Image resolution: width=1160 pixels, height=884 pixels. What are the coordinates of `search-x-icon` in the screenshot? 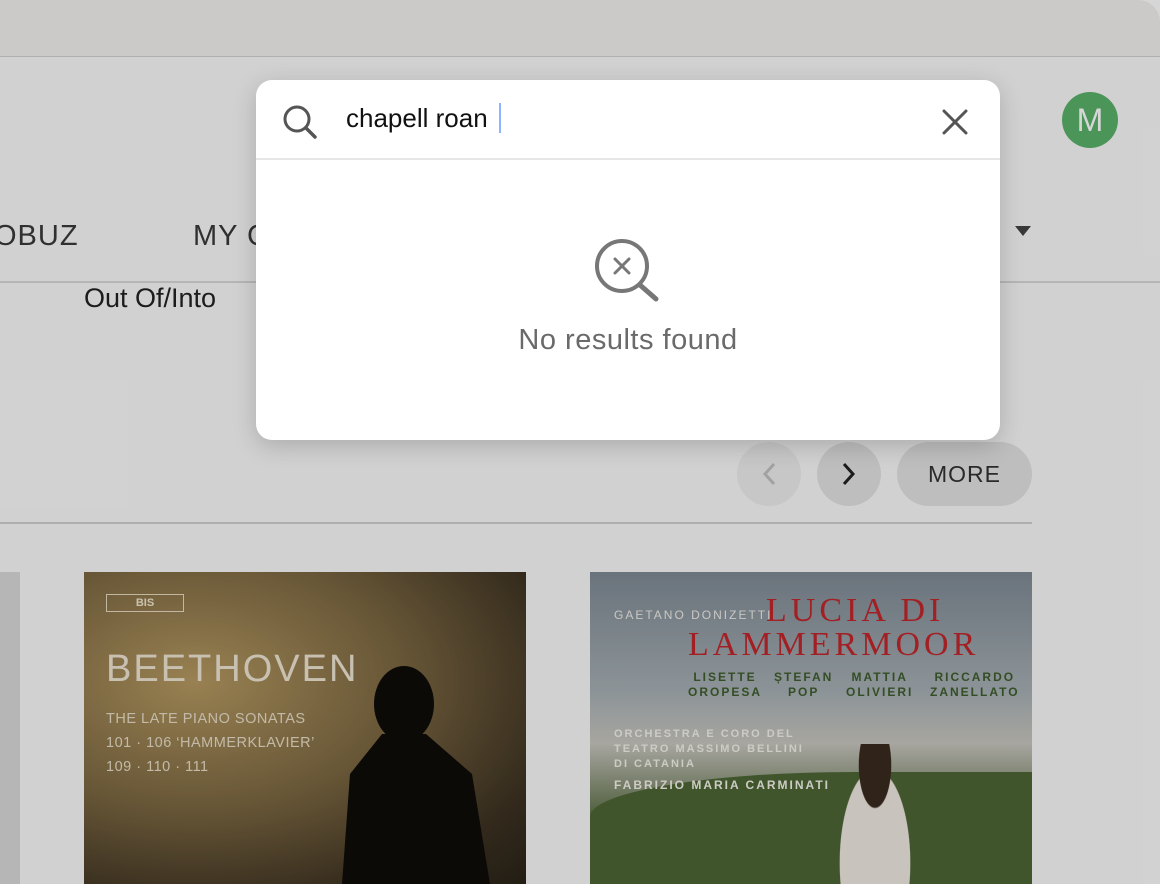 It's located at (627, 270).